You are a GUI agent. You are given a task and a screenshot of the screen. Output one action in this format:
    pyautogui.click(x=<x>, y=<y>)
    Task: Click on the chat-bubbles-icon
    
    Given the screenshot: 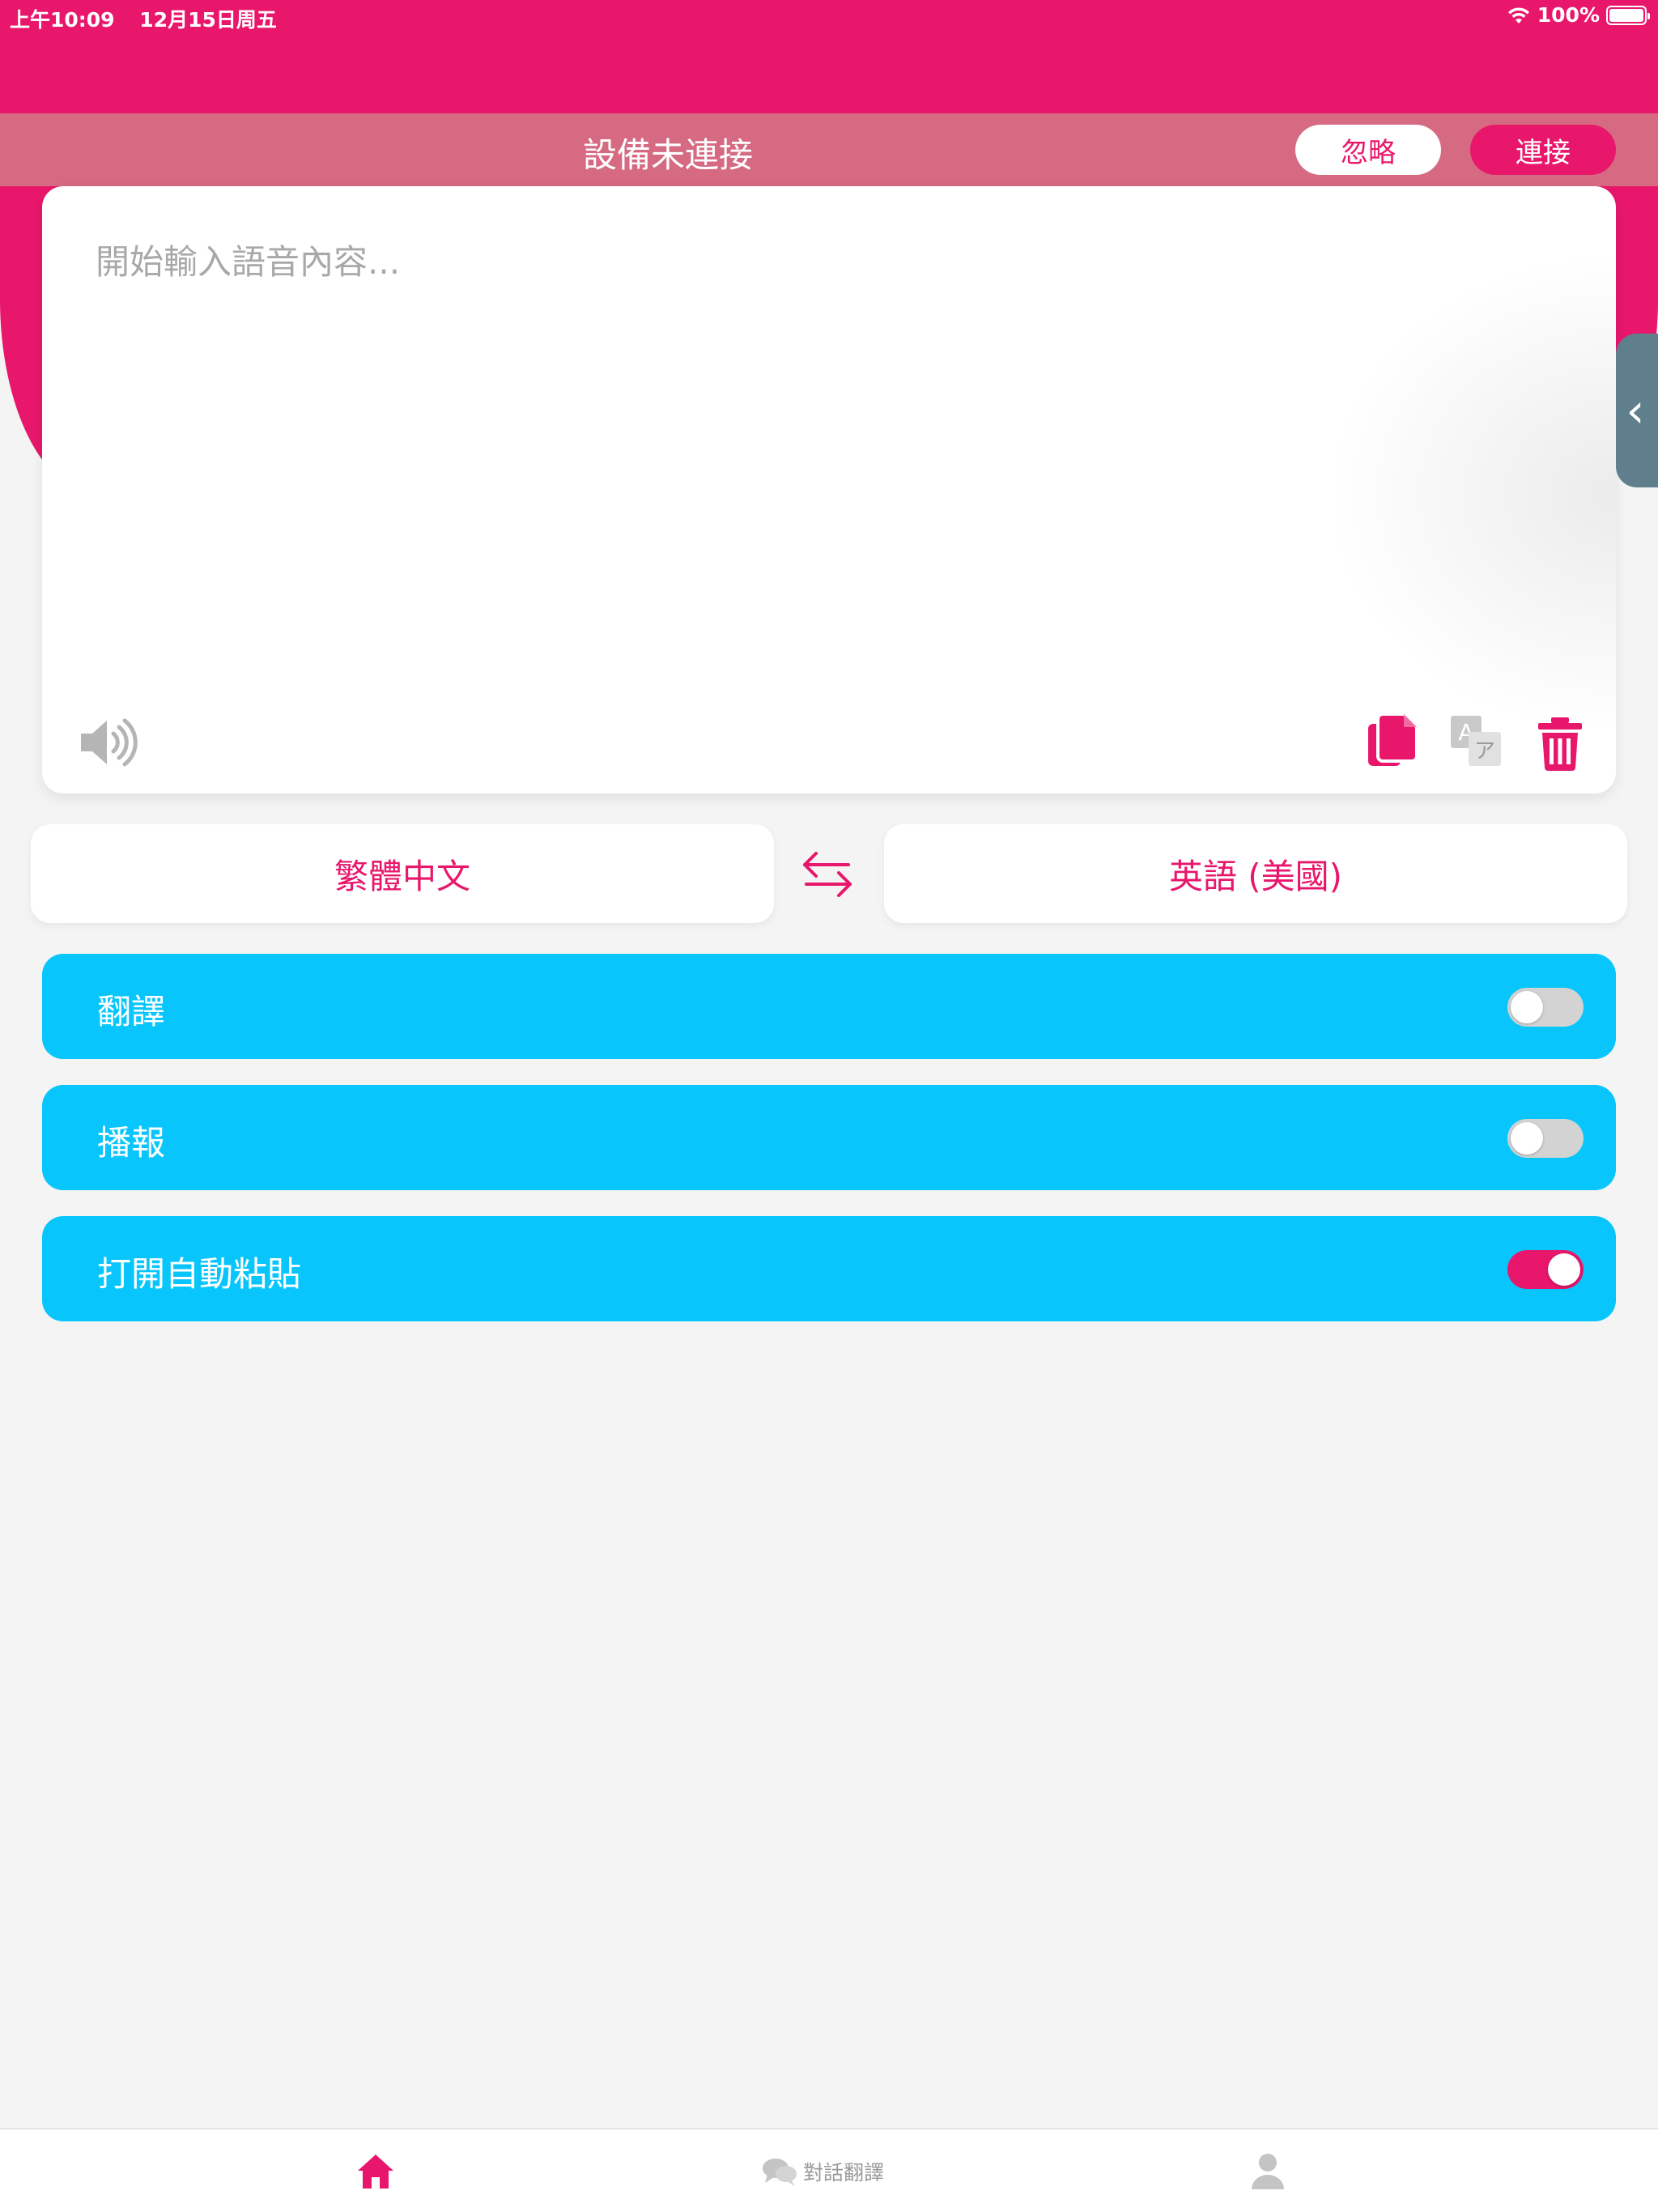 What is the action you would take?
    pyautogui.click(x=780, y=2172)
    